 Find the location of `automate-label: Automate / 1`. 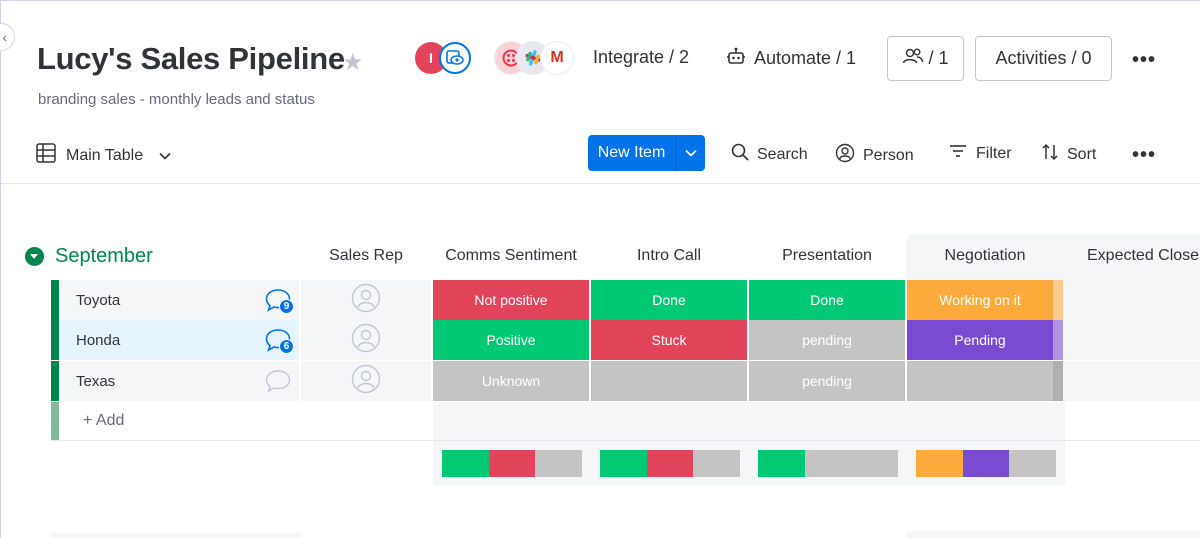

automate-label: Automate / 1 is located at coordinates (805, 58).